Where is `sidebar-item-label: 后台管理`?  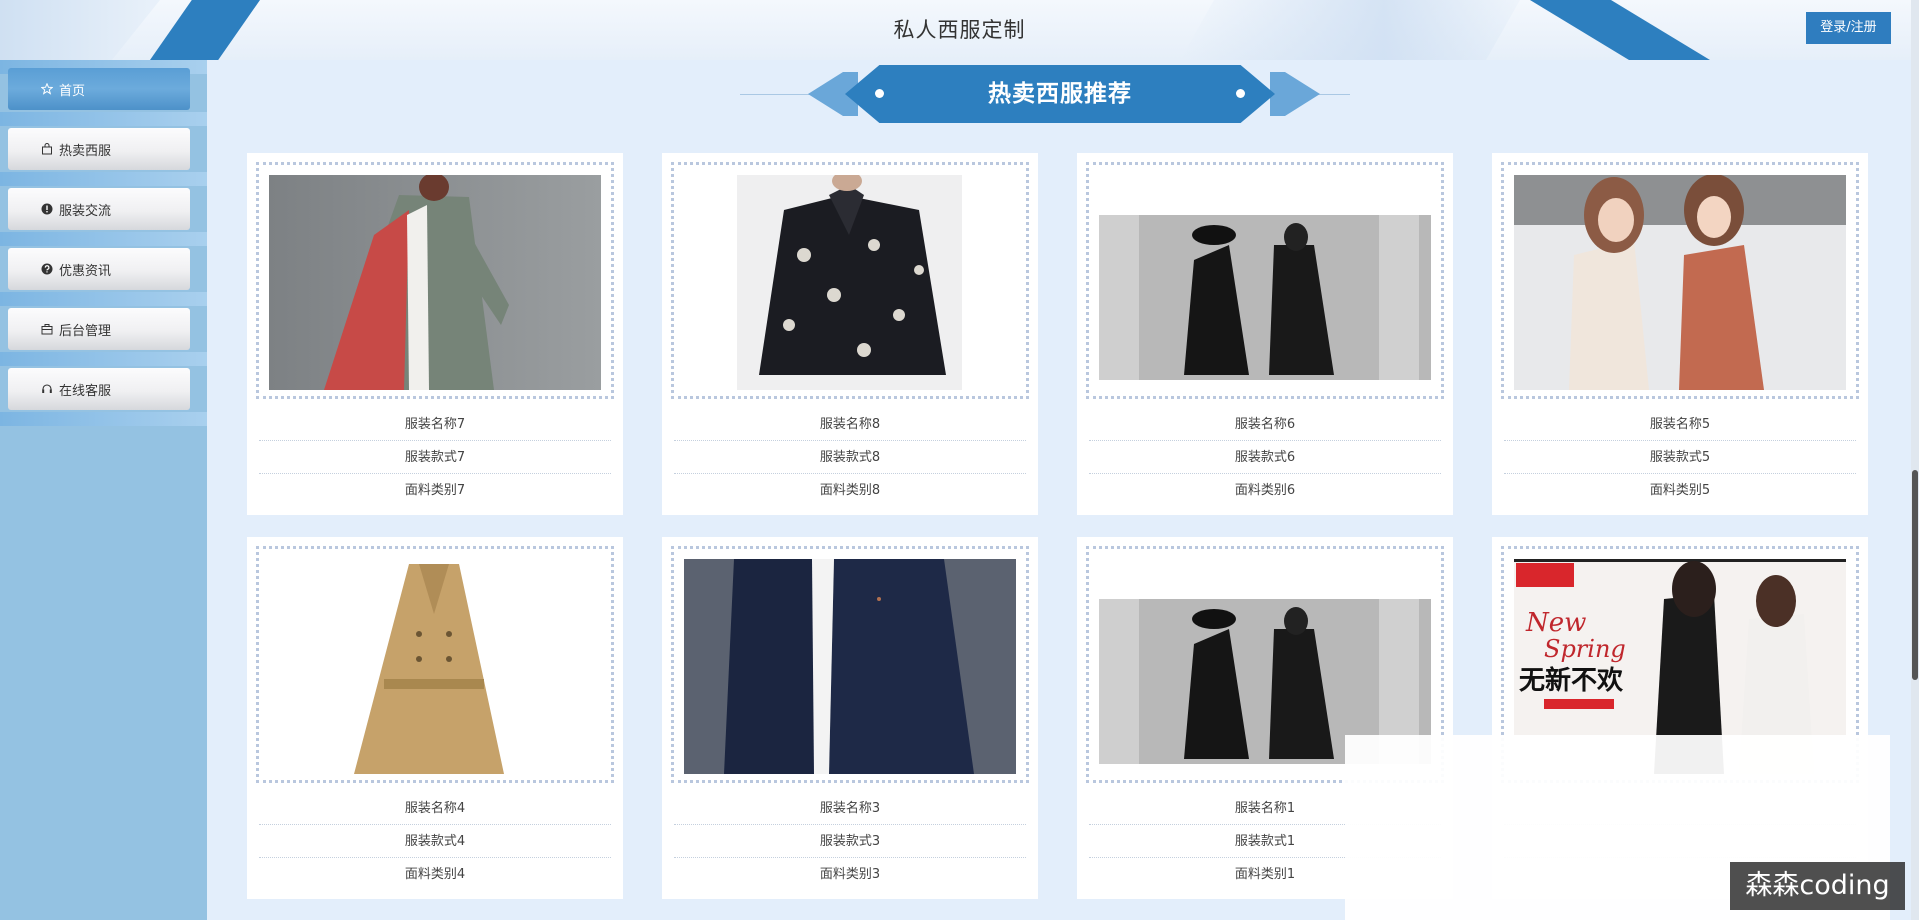 sidebar-item-label: 后台管理 is located at coordinates (85, 331).